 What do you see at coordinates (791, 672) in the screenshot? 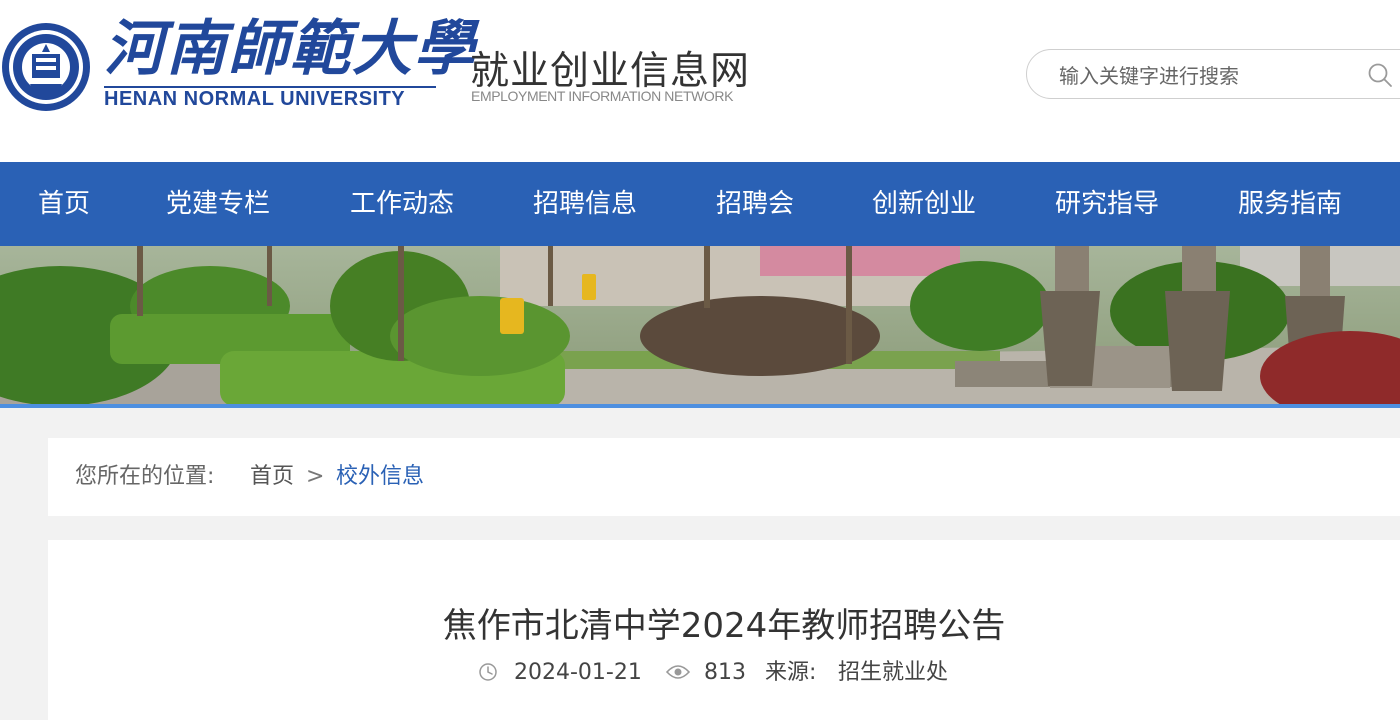
I see `article-source-label: 来源:` at bounding box center [791, 672].